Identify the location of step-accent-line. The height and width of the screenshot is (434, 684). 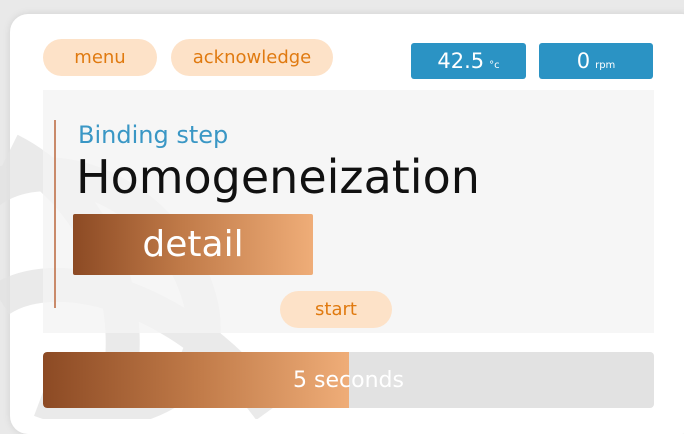
(55, 214).